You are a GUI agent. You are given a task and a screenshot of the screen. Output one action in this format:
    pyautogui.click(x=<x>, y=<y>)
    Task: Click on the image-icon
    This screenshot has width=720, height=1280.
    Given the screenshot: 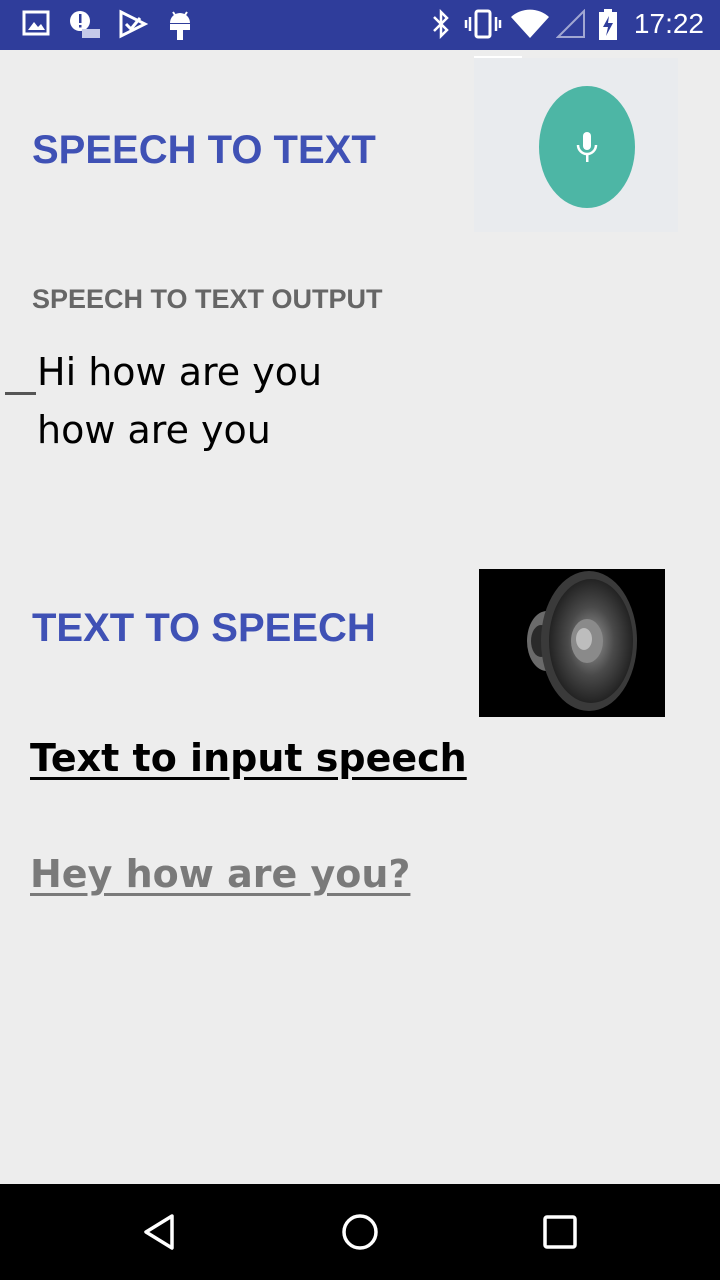 What is the action you would take?
    pyautogui.click(x=36, y=23)
    